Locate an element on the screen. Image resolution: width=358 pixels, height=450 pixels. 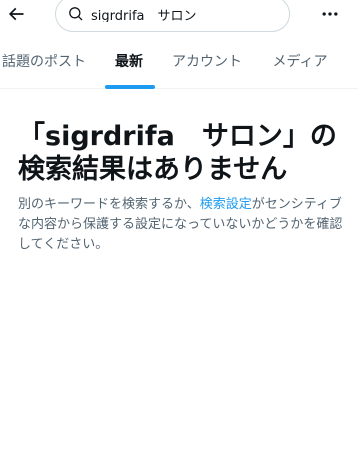
search-icon is located at coordinates (76, 14).